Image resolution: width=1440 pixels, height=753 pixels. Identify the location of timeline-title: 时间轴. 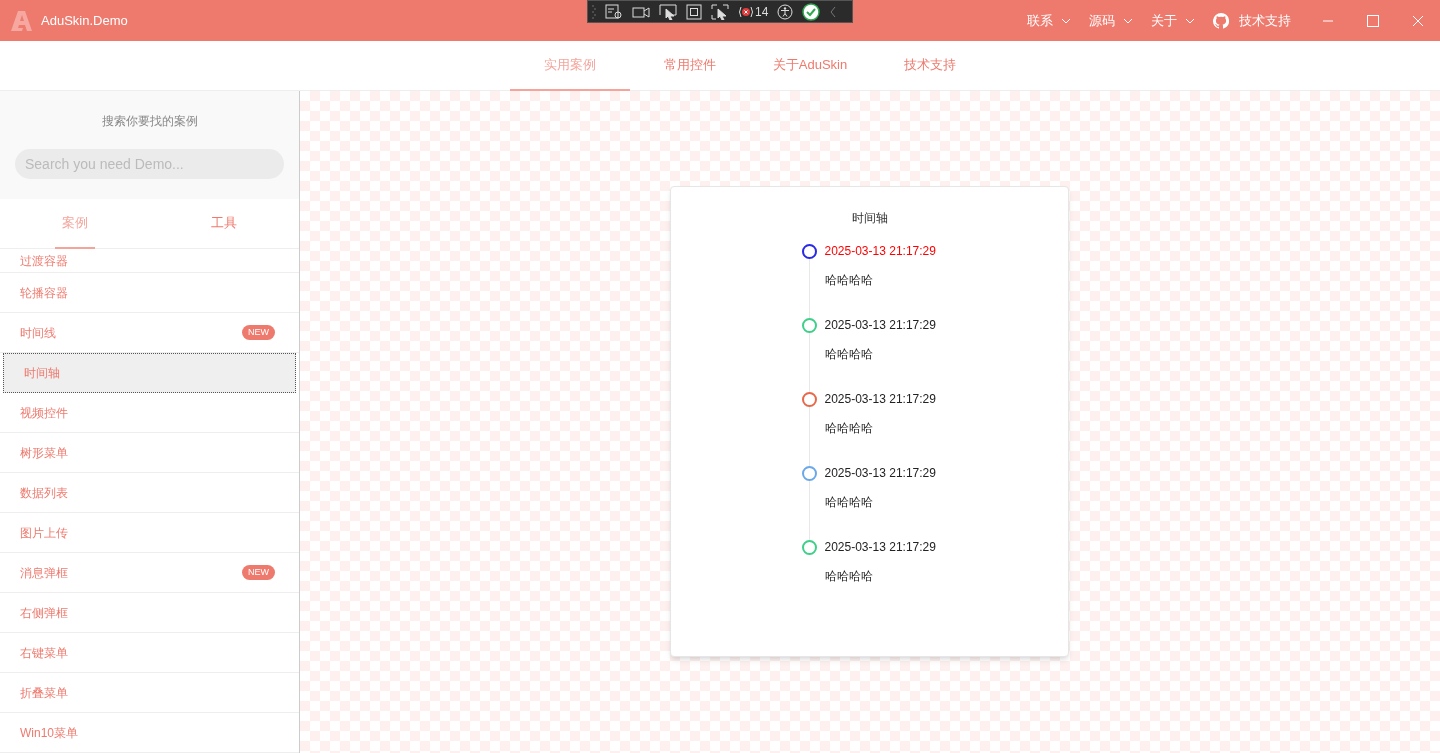
(869, 218).